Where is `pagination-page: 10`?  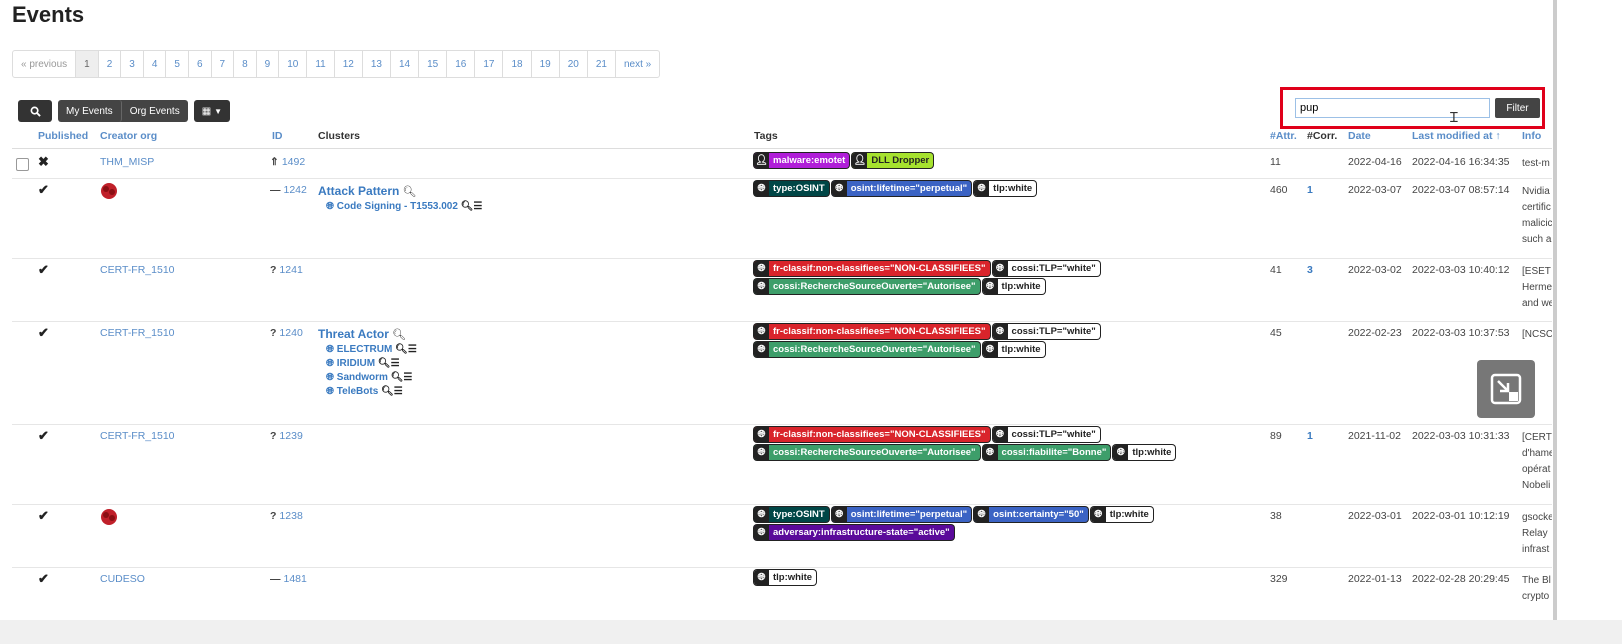
pagination-page: 10 is located at coordinates (293, 64).